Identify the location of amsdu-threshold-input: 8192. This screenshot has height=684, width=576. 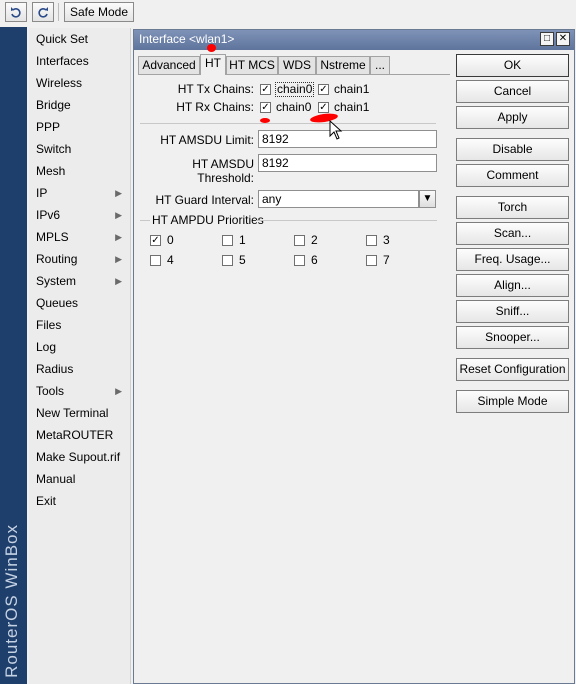
(347, 163).